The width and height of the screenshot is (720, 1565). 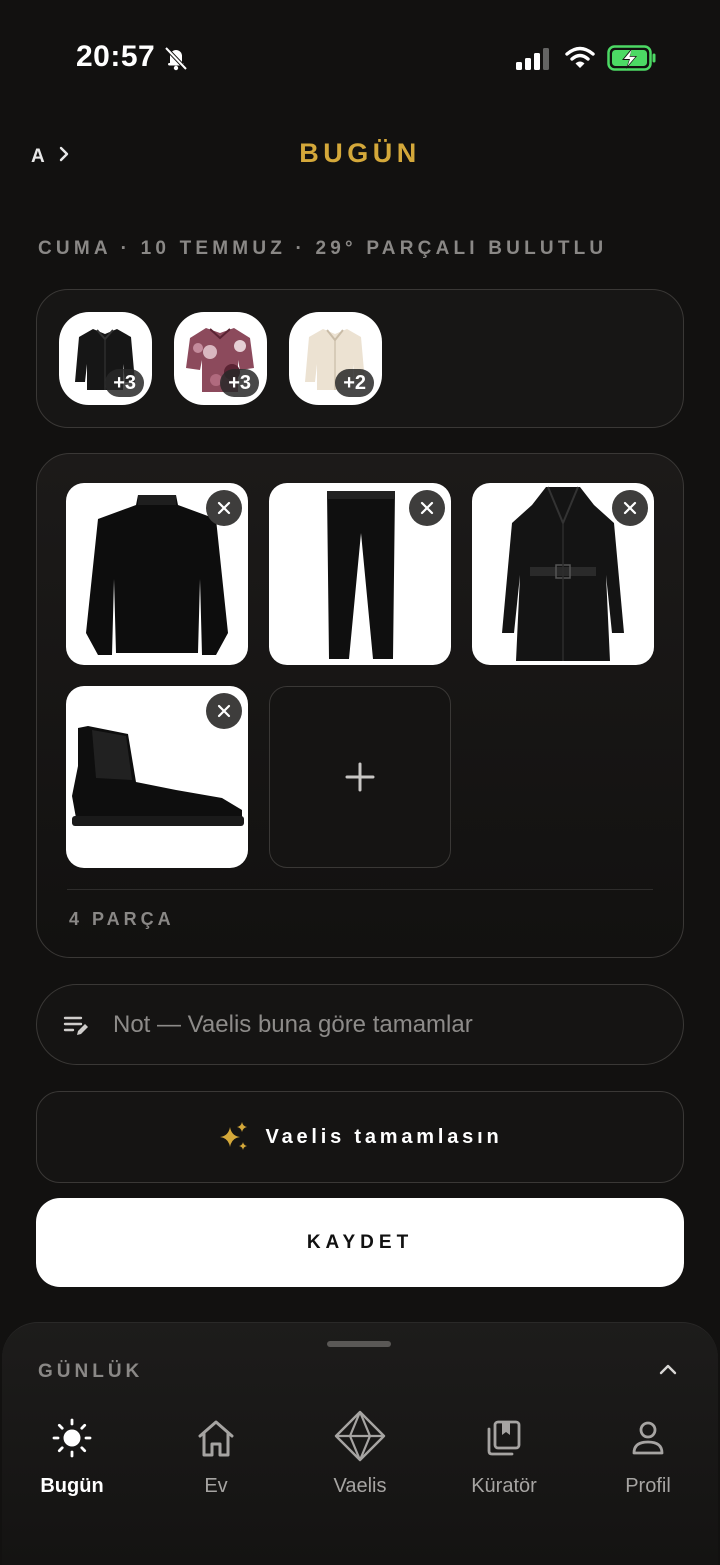 I want to click on chevron-up-icon, so click(x=668, y=1369).